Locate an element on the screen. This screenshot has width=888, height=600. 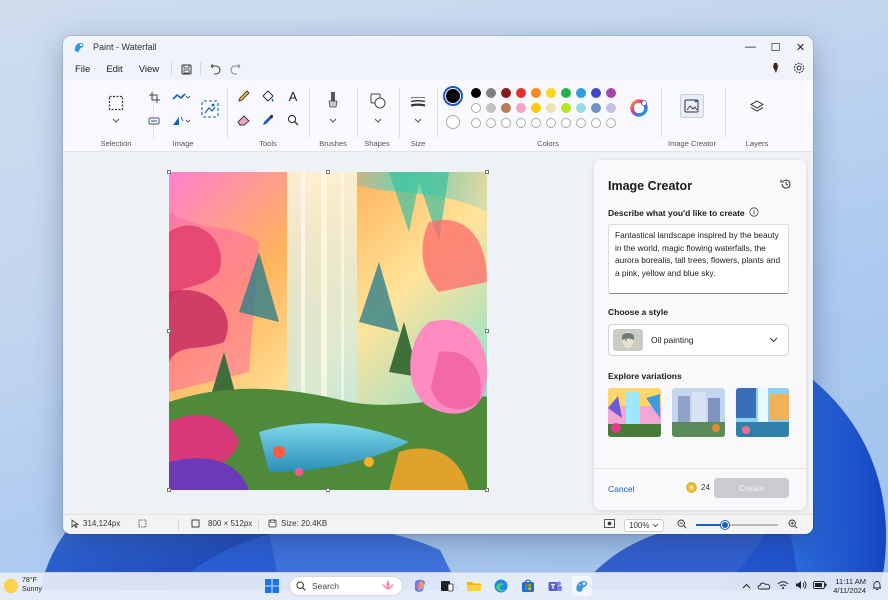
redo-icon is located at coordinates (235, 69).